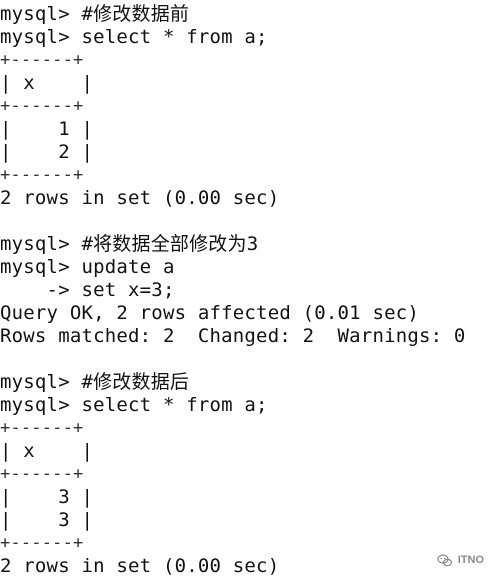 Image resolution: width=496 pixels, height=584 pixels. What do you see at coordinates (95, 382) in the screenshot?
I see `terminal-line: mysql> #修改数据后` at bounding box center [95, 382].